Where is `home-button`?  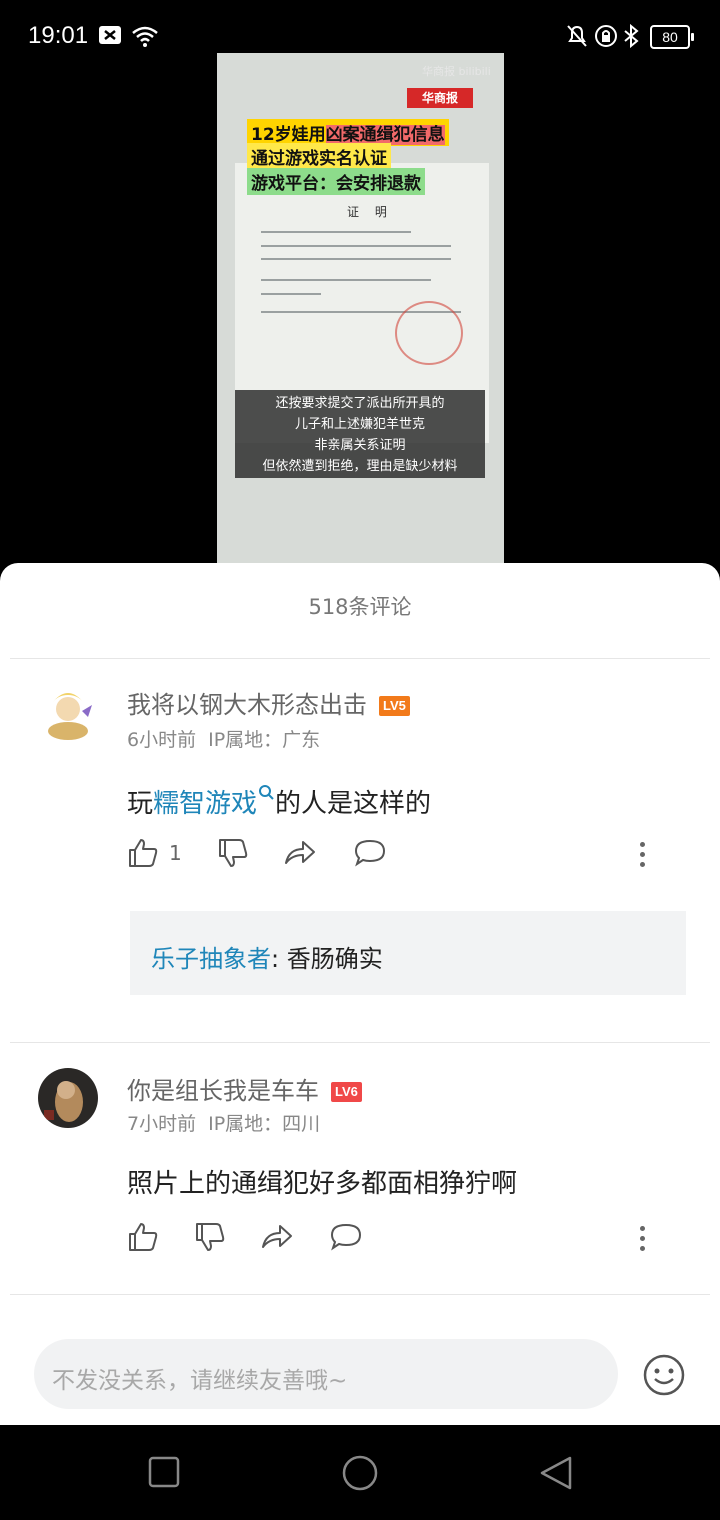
home-button is located at coordinates (360, 1473).